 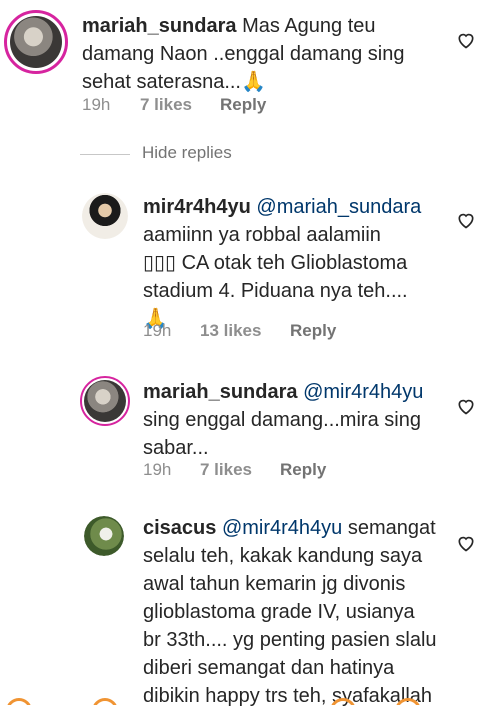 What do you see at coordinates (309, 26) in the screenshot?
I see `comment-line: Mas Agung teu` at bounding box center [309, 26].